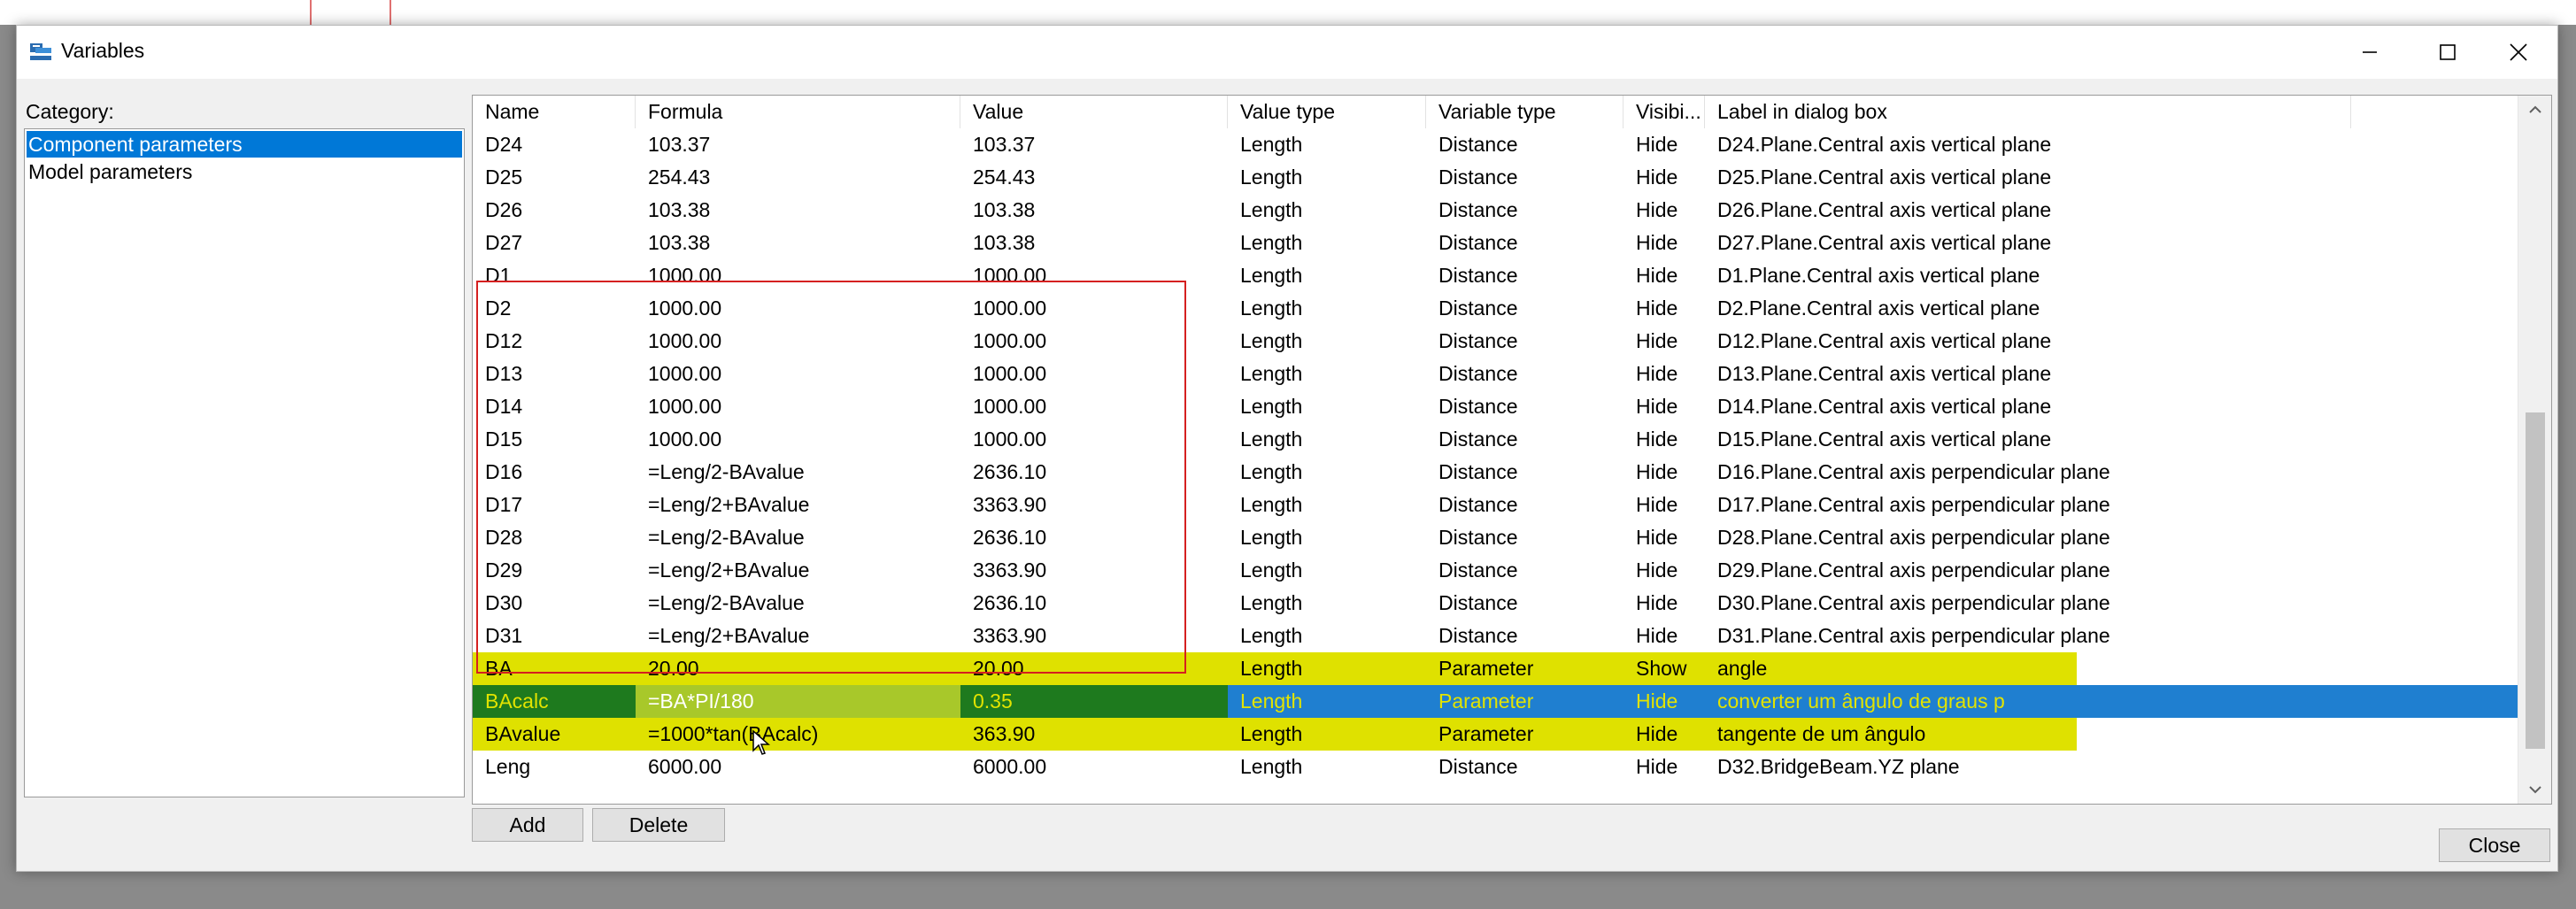  Describe the element at coordinates (1664, 668) in the screenshot. I see `cell-visibility: Show` at that location.